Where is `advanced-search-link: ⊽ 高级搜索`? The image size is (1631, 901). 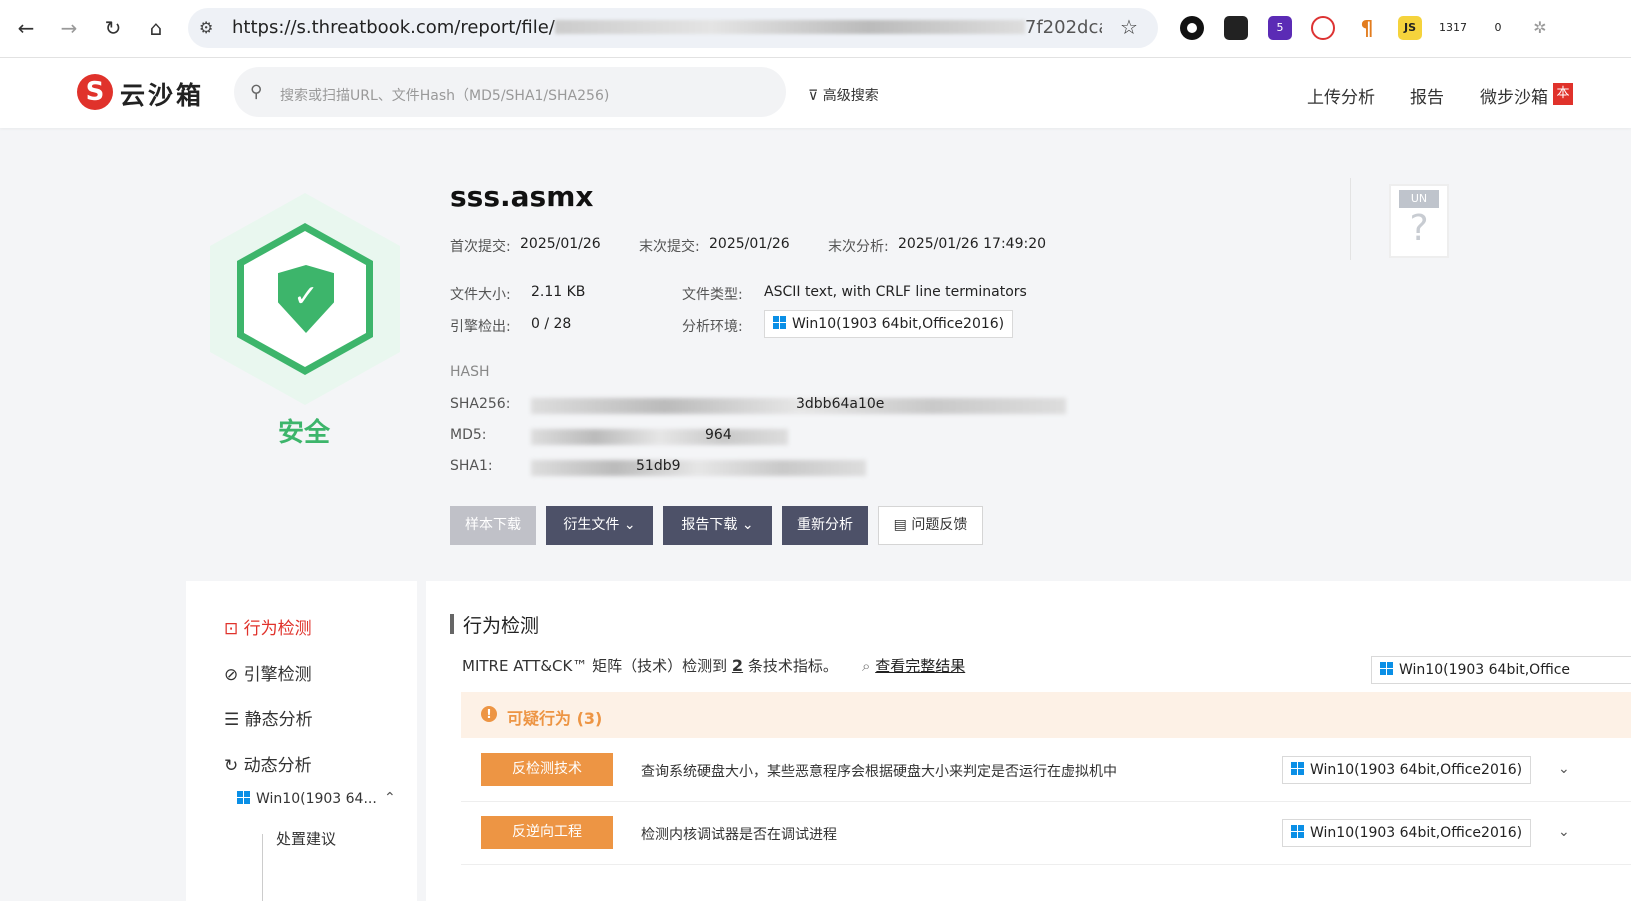 advanced-search-link: ⊽ 高级搜索 is located at coordinates (843, 95).